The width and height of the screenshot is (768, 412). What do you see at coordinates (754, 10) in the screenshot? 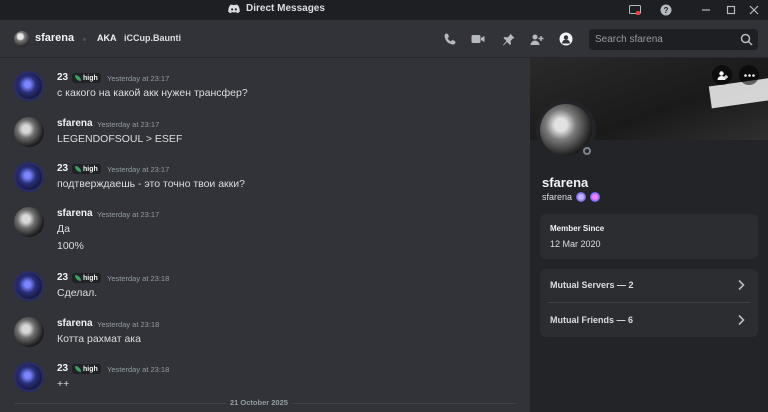
I see `close-button` at bounding box center [754, 10].